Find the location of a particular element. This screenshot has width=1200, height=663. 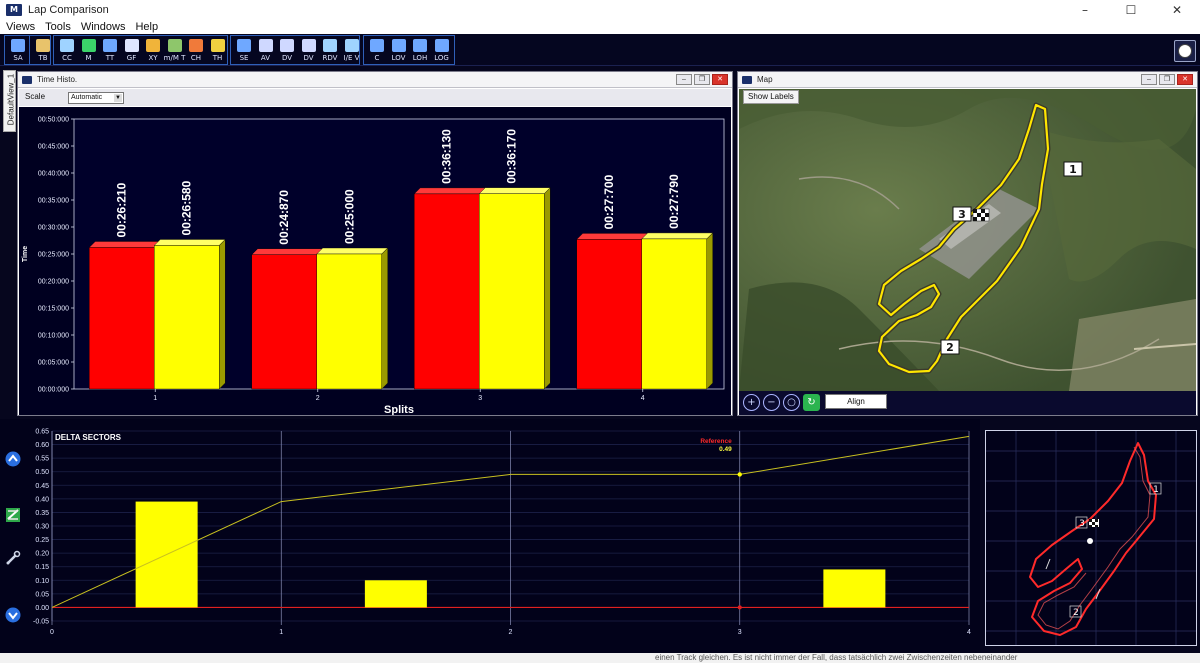

view-tab: DefaultView_1 is located at coordinates (9, 101).